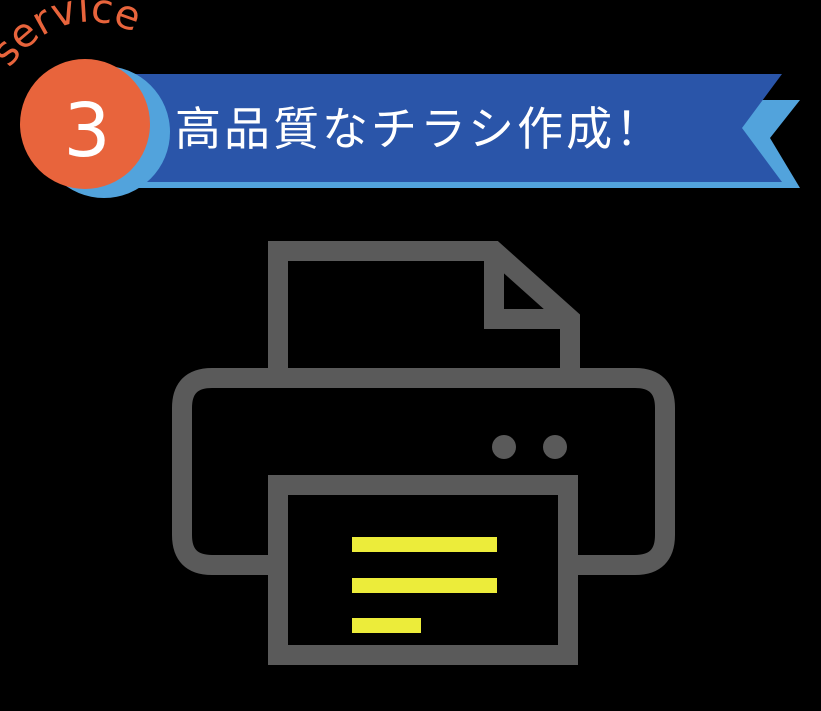 The height and width of the screenshot is (711, 821). What do you see at coordinates (419, 129) in the screenshot?
I see `banner-title: 高品質なチラシ作成！` at bounding box center [419, 129].